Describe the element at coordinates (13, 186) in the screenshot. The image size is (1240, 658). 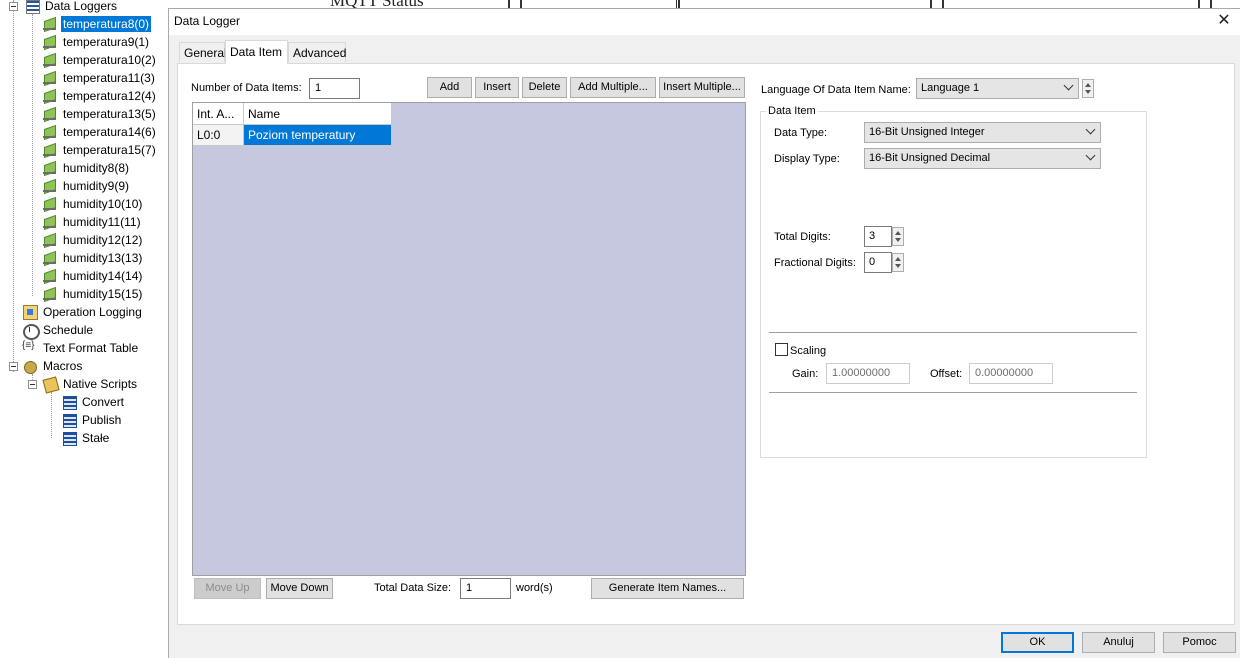
I see `tree-line` at that location.